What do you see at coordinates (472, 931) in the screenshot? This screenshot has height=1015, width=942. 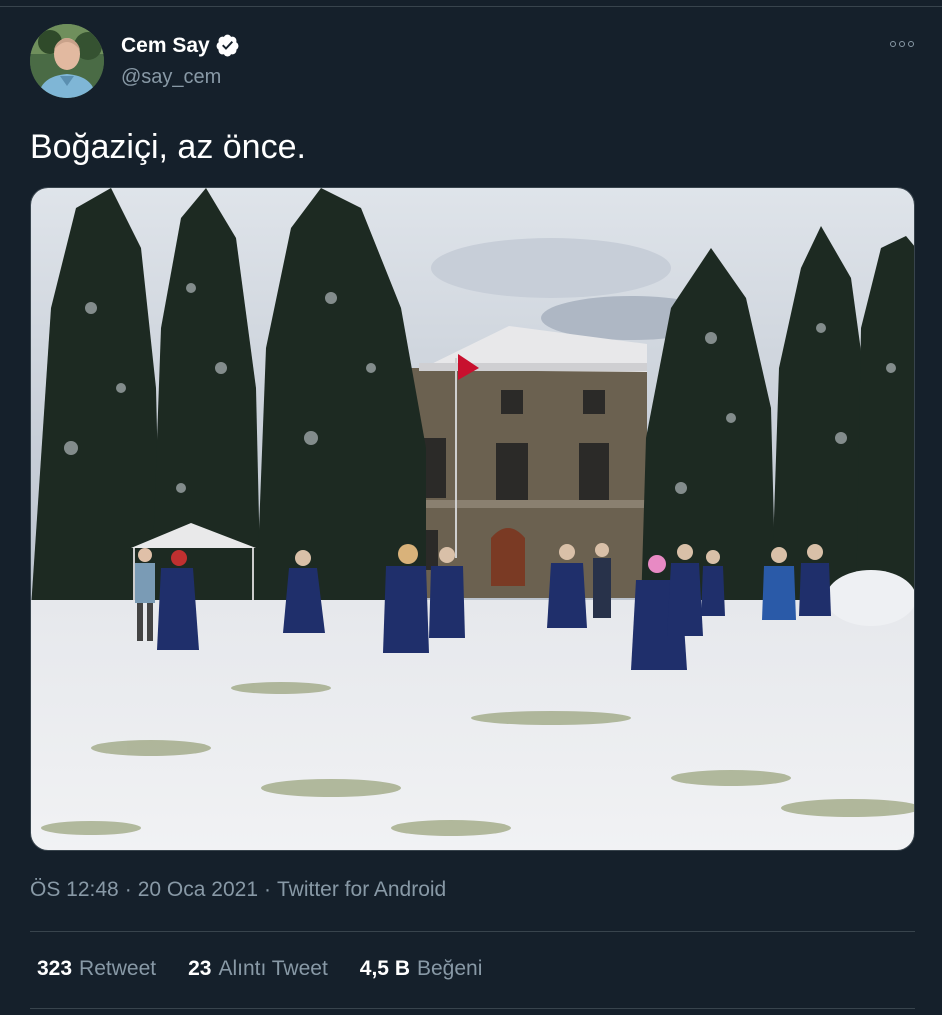 I see `stats-divider-top` at bounding box center [472, 931].